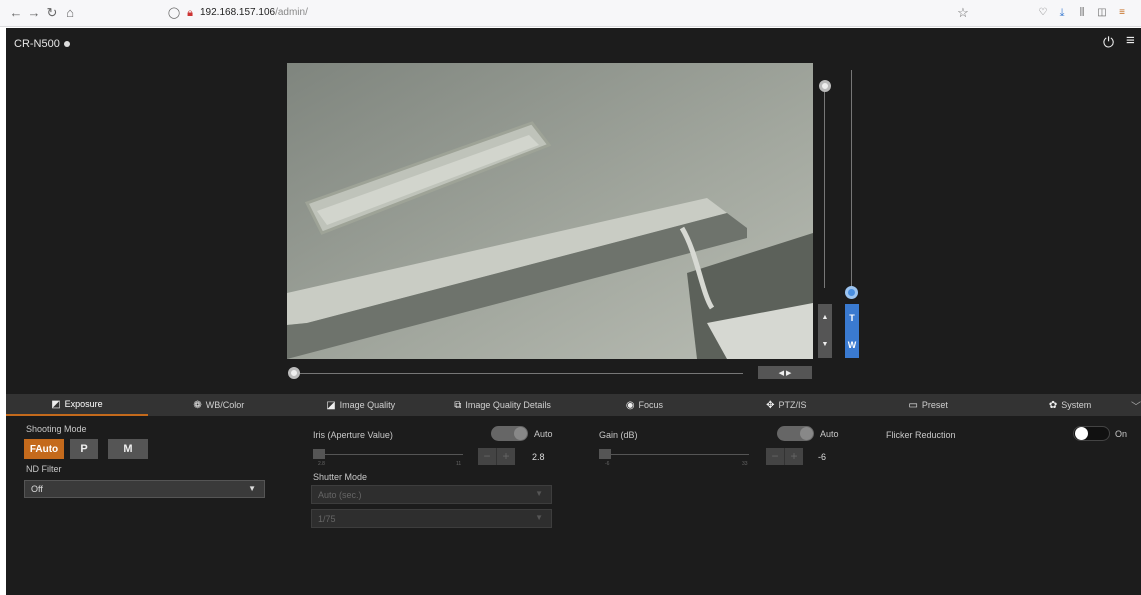 This screenshot has height=595, width=1141. Describe the element at coordinates (197, 405) in the screenshot. I see `wb-color-icon: ❁` at that location.